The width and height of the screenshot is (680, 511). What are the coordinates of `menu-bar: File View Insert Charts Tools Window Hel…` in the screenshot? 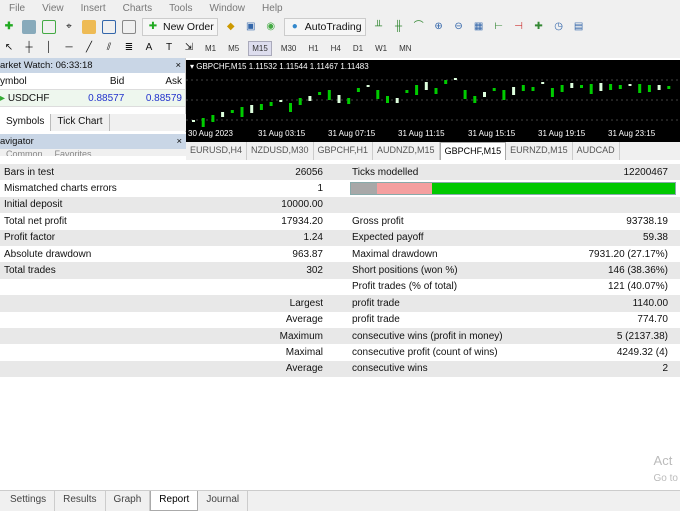 It's located at (340, 8).